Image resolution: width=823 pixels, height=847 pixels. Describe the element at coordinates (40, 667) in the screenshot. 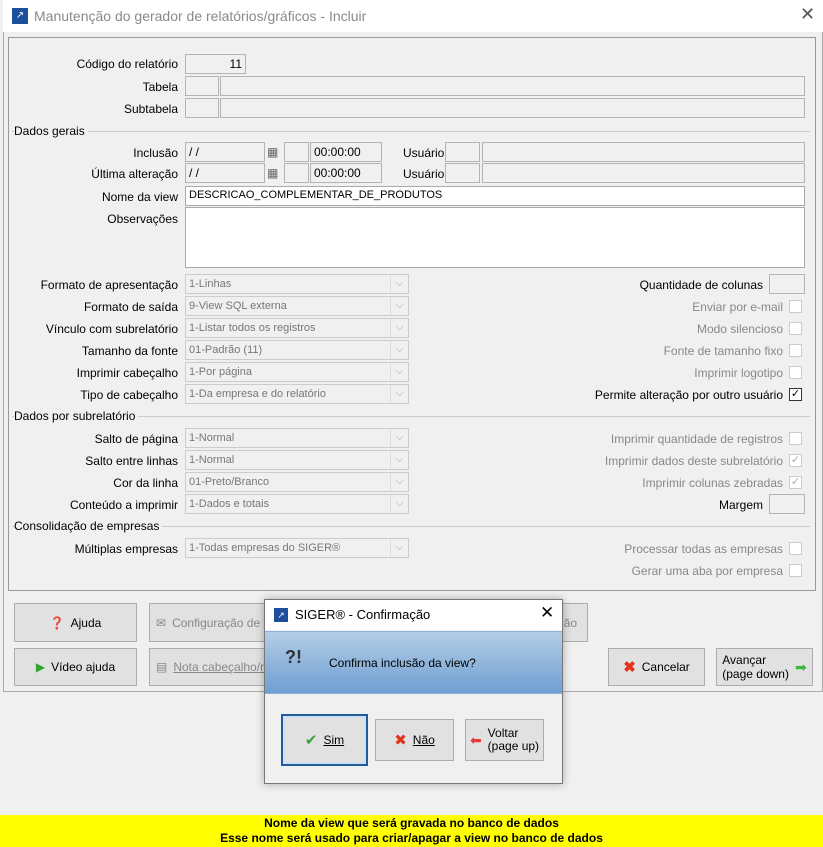

I see `play-icon: ▶` at that location.